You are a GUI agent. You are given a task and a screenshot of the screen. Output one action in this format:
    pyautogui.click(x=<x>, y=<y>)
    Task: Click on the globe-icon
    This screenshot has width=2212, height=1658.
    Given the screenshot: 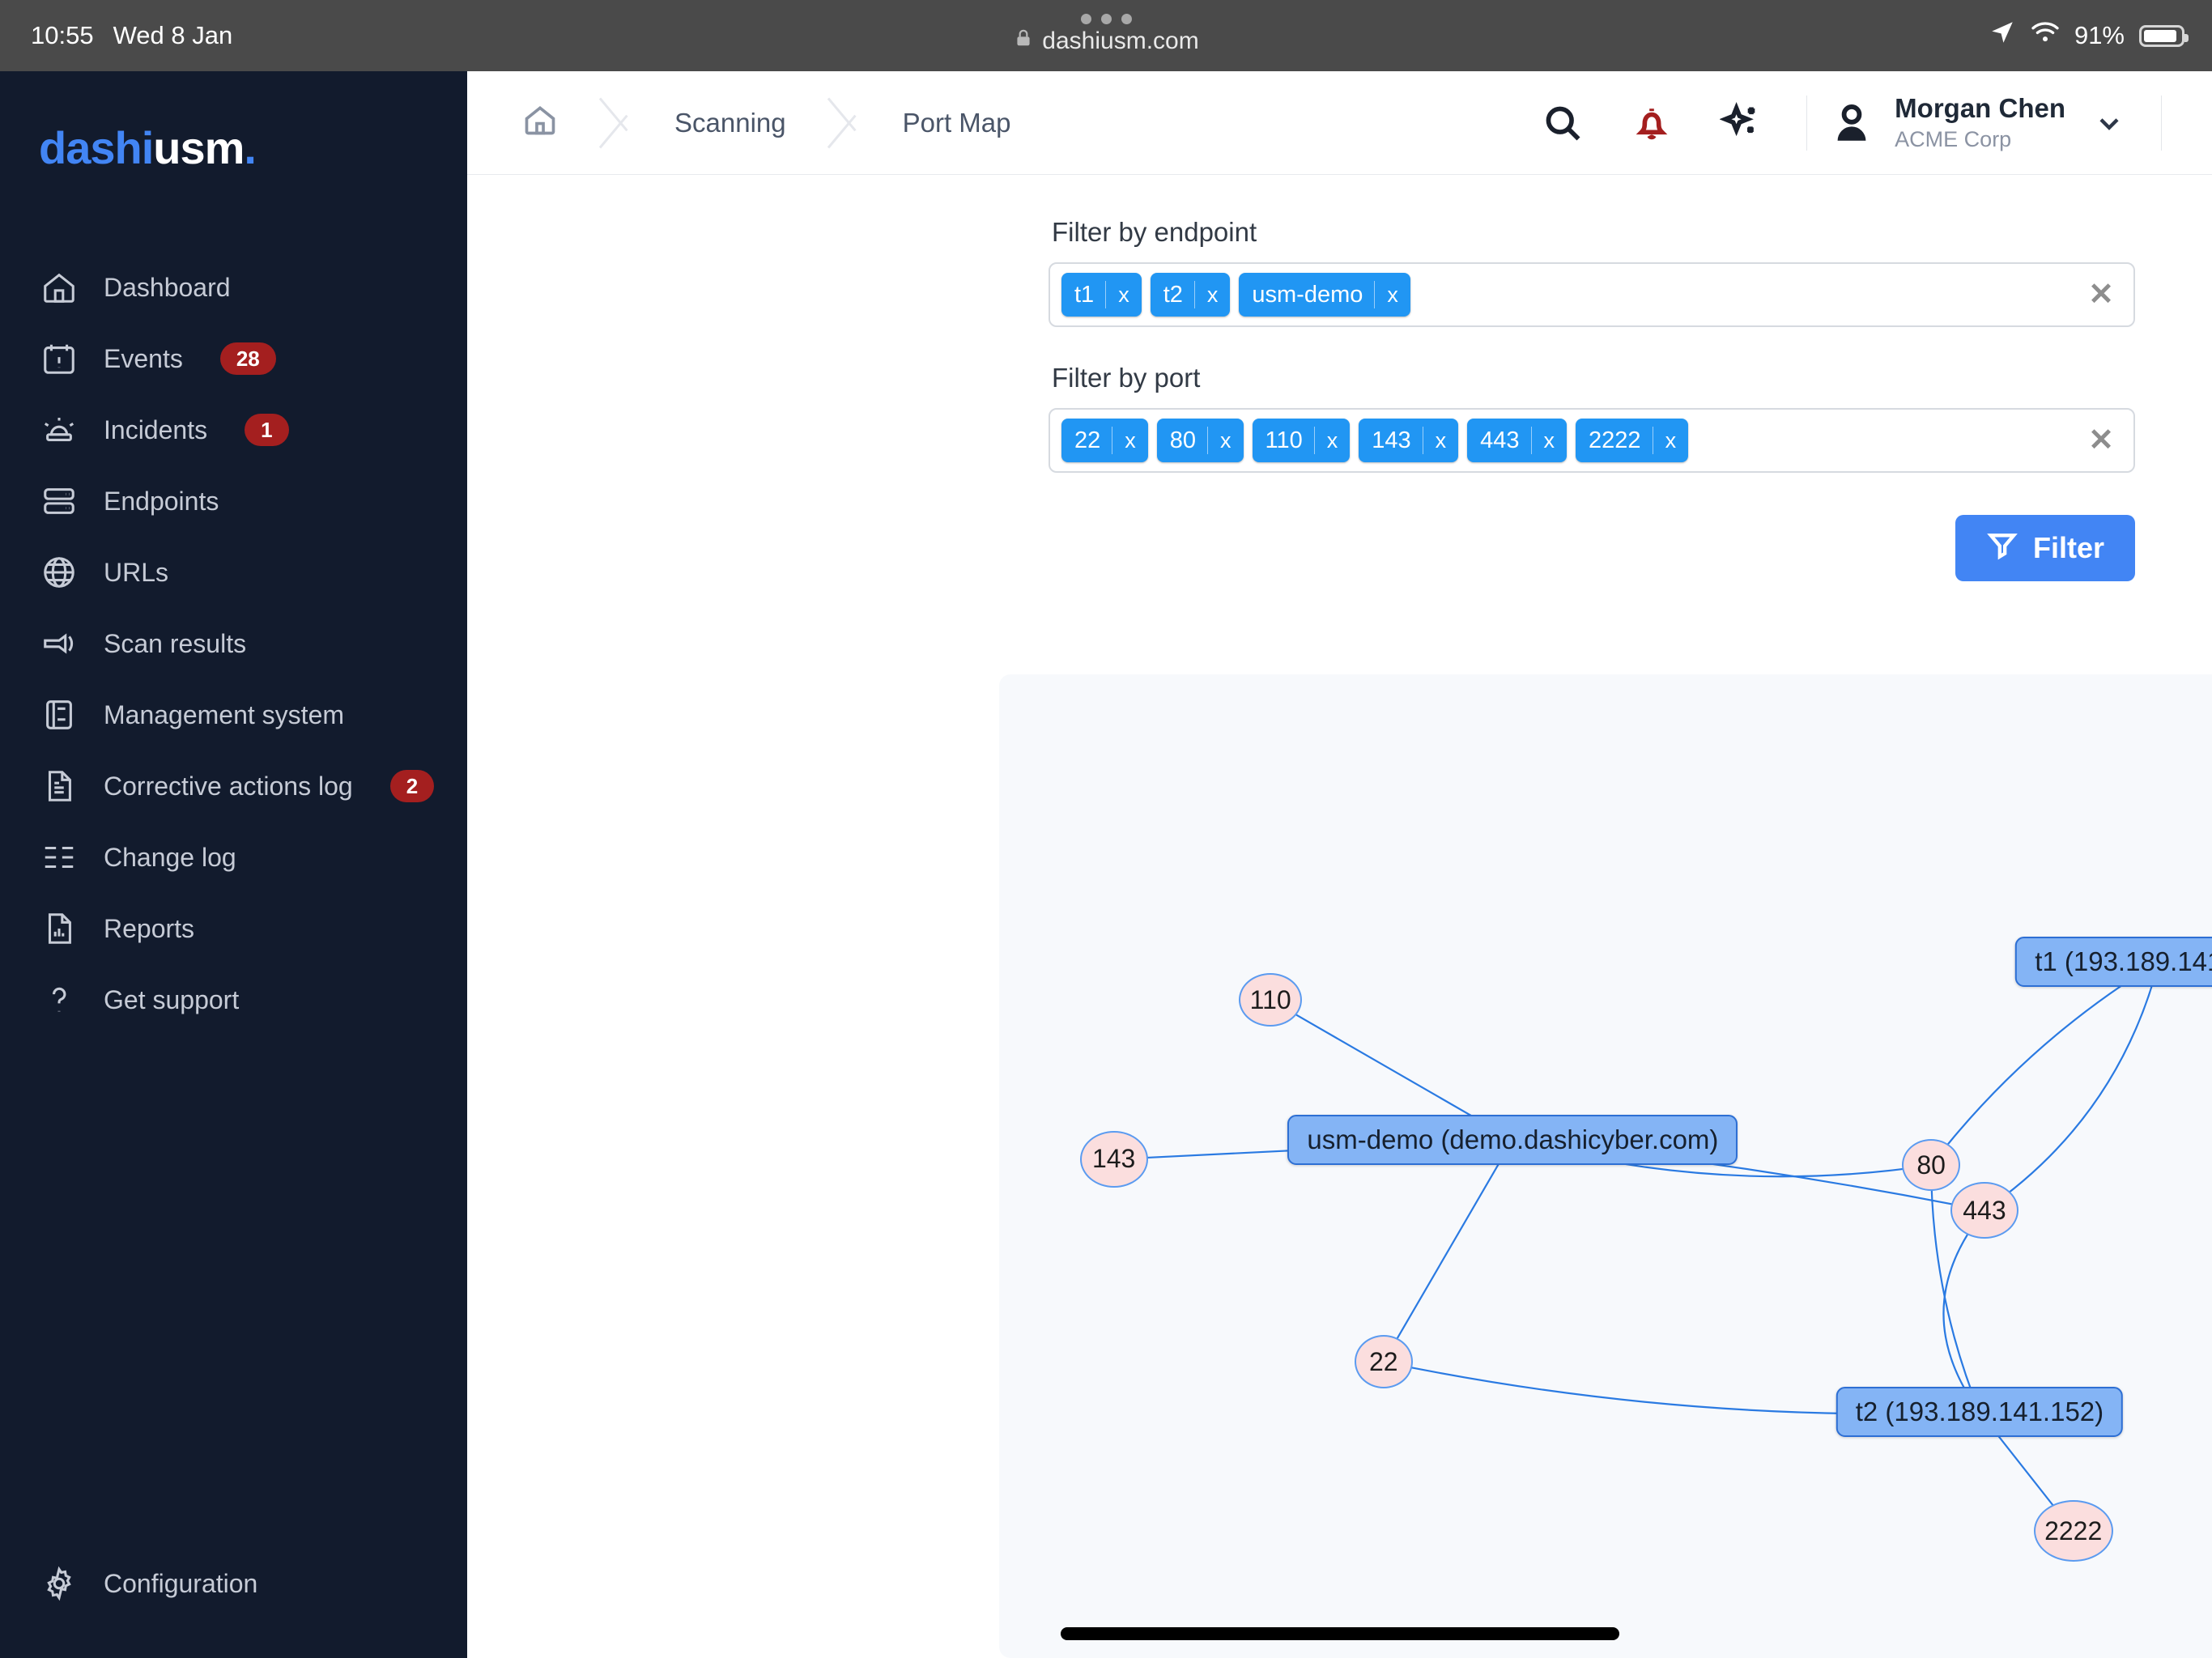 What is the action you would take?
    pyautogui.click(x=59, y=572)
    